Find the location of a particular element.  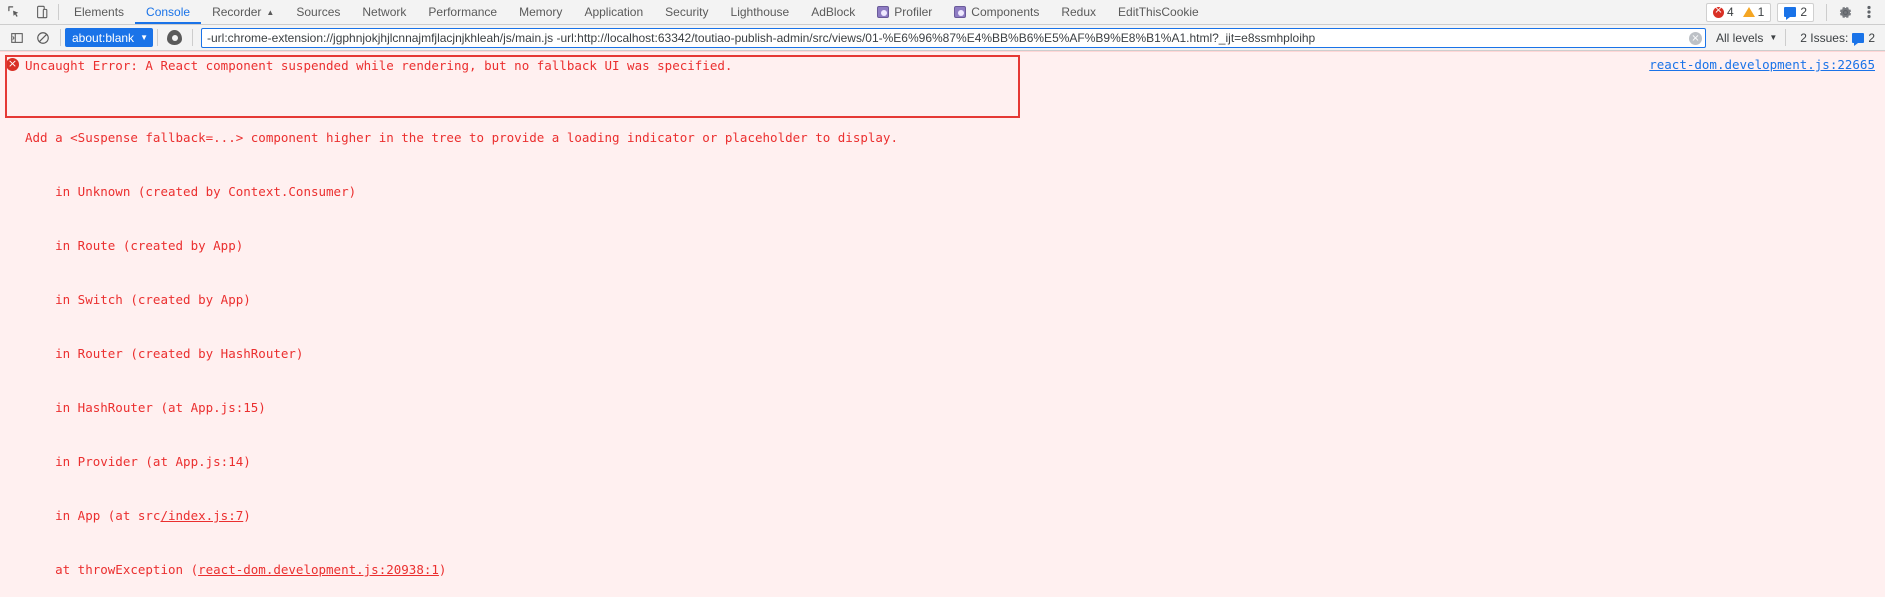

tab-adblock: AdBlock is located at coordinates (833, 12).